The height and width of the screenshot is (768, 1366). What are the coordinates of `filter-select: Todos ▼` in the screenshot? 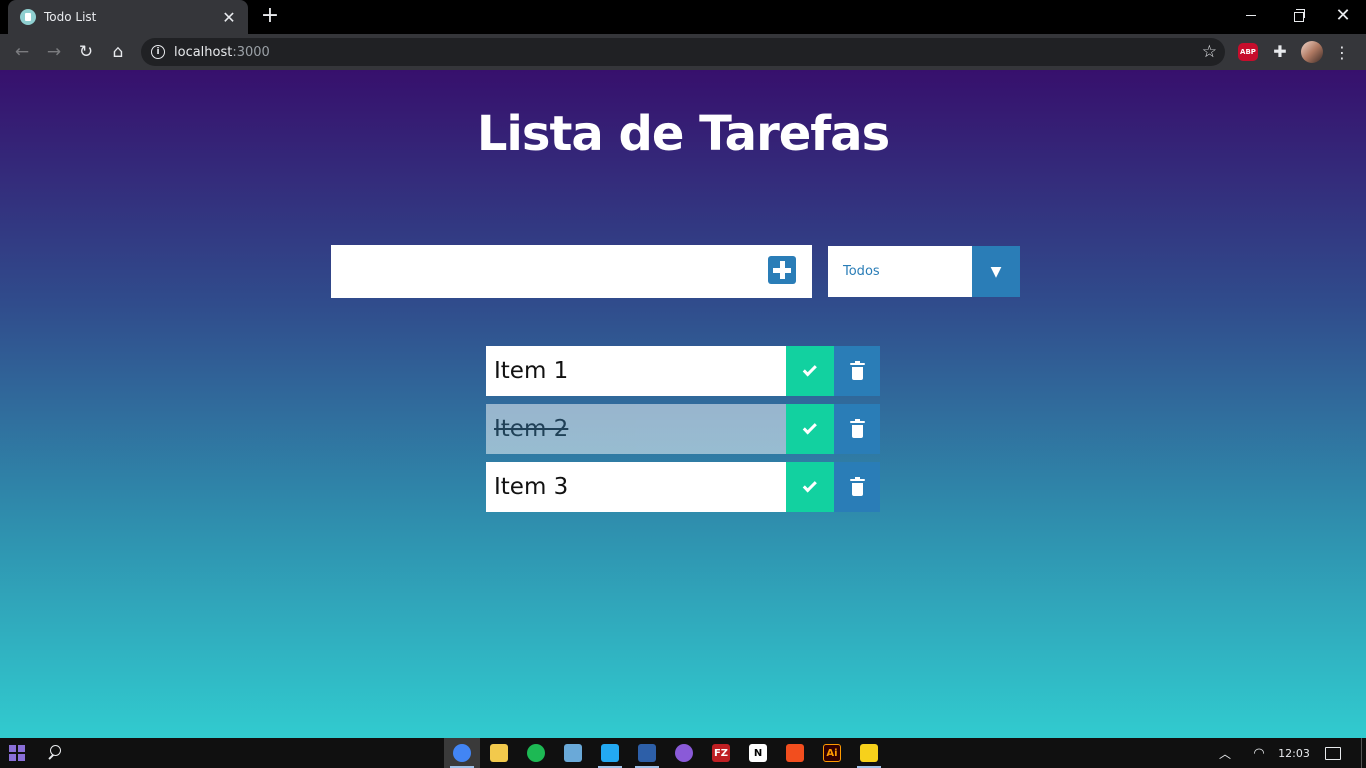 It's located at (924, 271).